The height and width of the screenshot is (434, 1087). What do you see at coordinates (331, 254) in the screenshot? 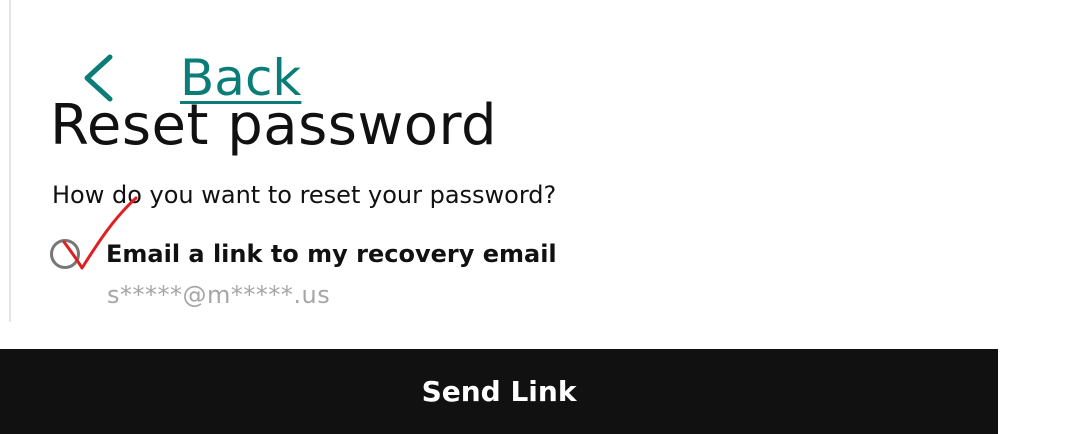
I see `recovery-email-option-label: Email a link to my recovery email` at bounding box center [331, 254].